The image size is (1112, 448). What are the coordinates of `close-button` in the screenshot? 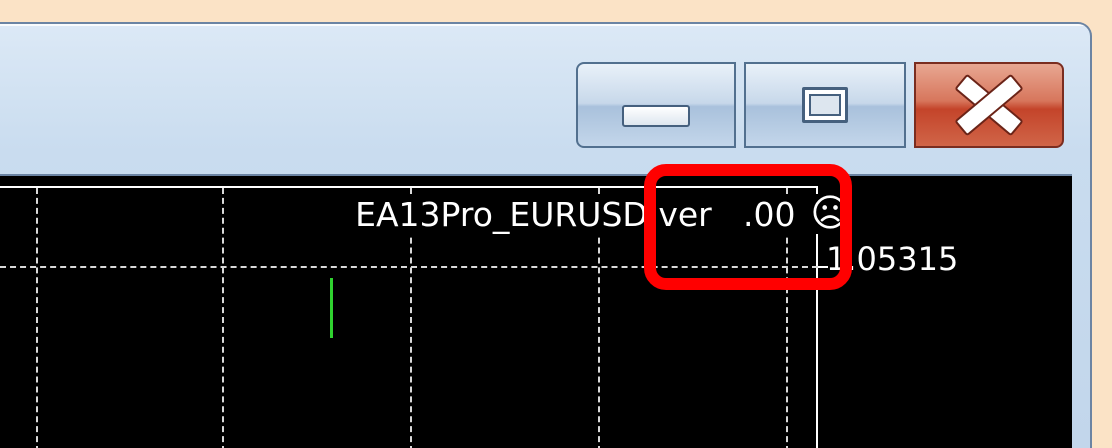 It's located at (989, 105).